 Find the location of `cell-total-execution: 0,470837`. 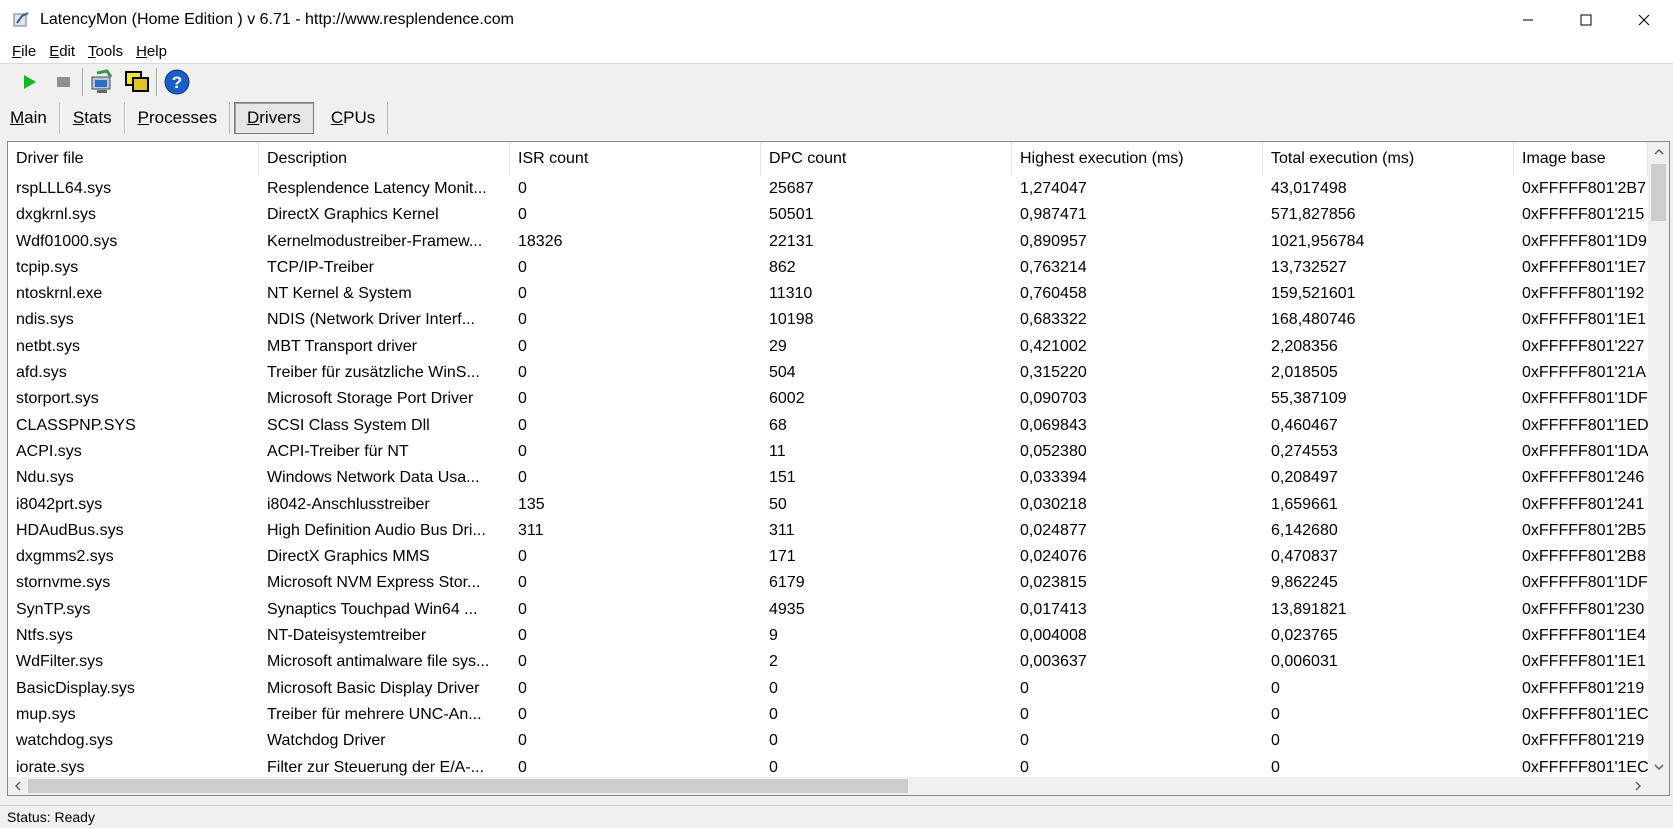

cell-total-execution: 0,470837 is located at coordinates (1304, 557).